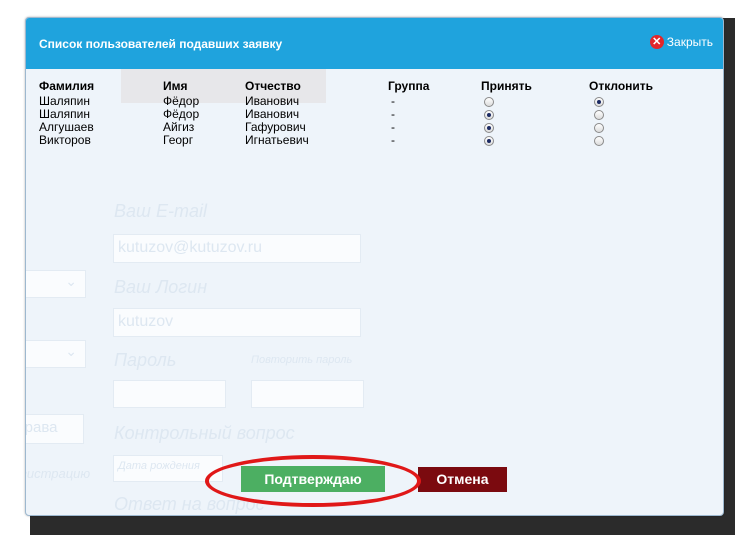 Image resolution: width=743 pixels, height=539 pixels. What do you see at coordinates (67, 86) in the screenshot?
I see `header-last-name: Фамилия` at bounding box center [67, 86].